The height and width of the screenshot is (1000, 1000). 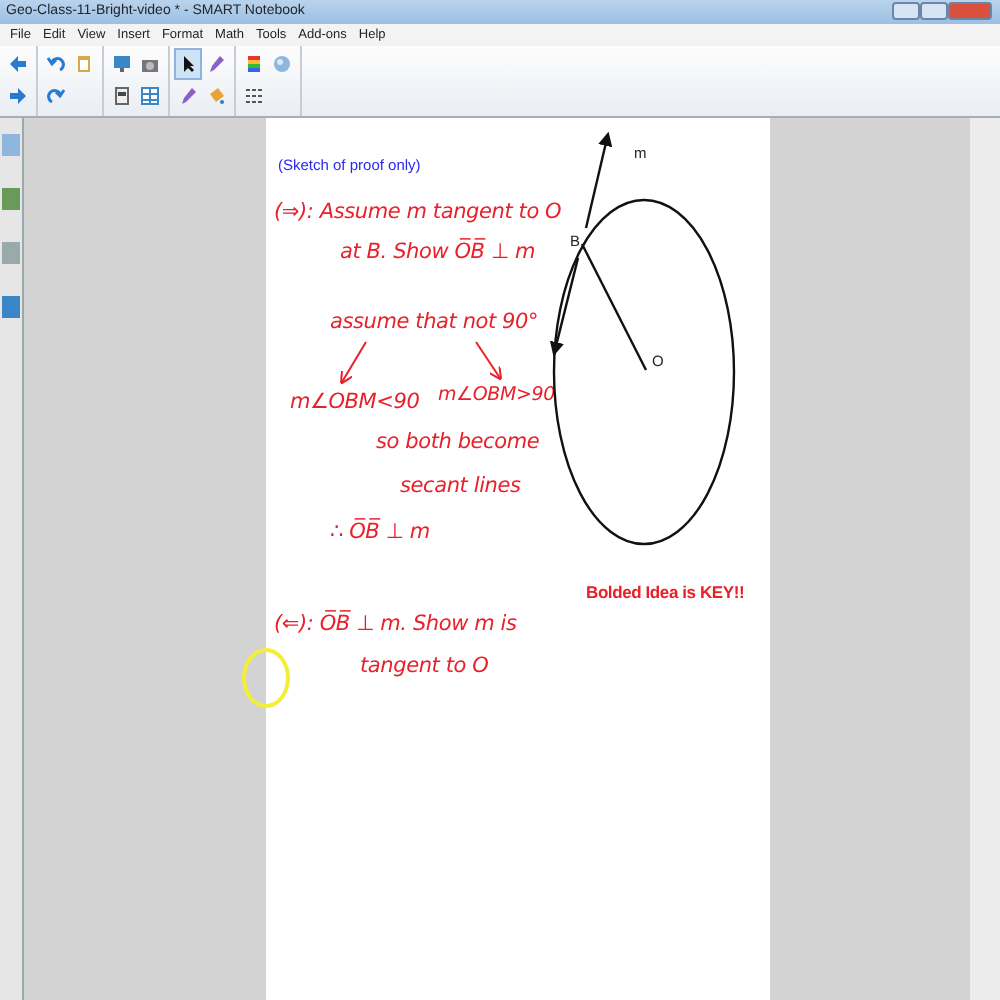 What do you see at coordinates (355, 402) in the screenshot?
I see `handwritten-note: m∠OBM<90` at bounding box center [355, 402].